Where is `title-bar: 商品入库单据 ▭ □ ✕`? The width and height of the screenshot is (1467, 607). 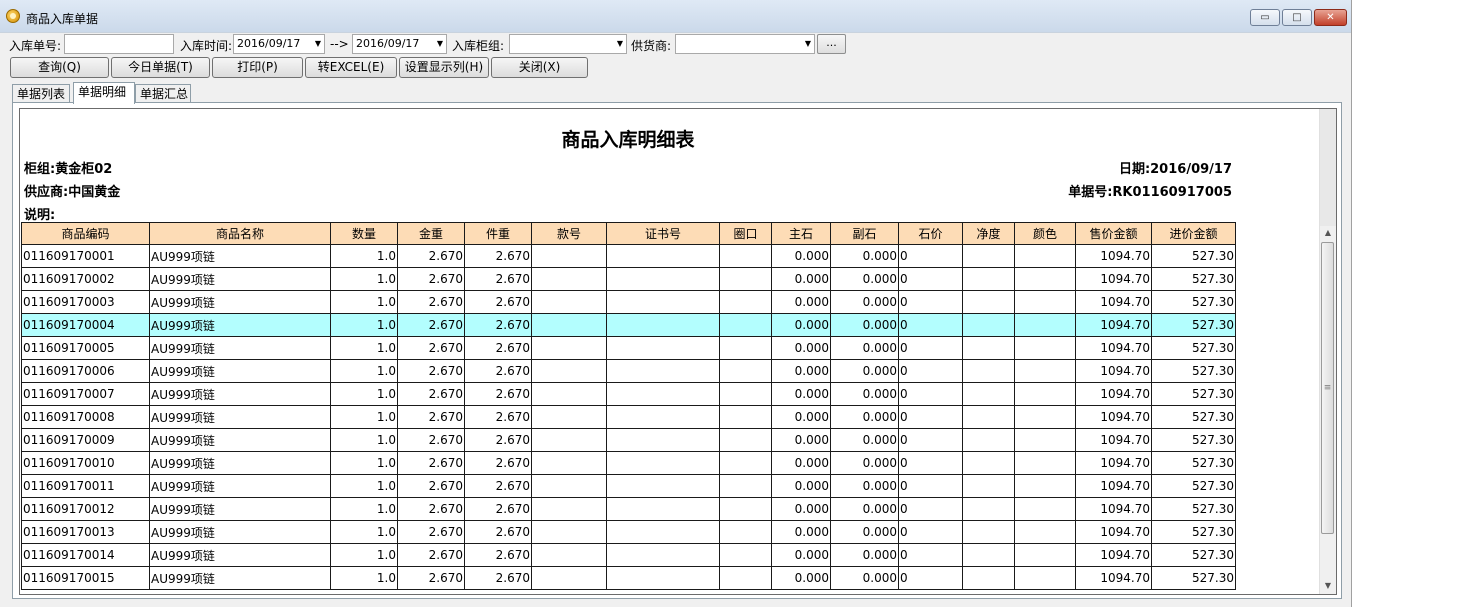 title-bar: 商品入库单据 ▭ □ ✕ is located at coordinates (675, 16).